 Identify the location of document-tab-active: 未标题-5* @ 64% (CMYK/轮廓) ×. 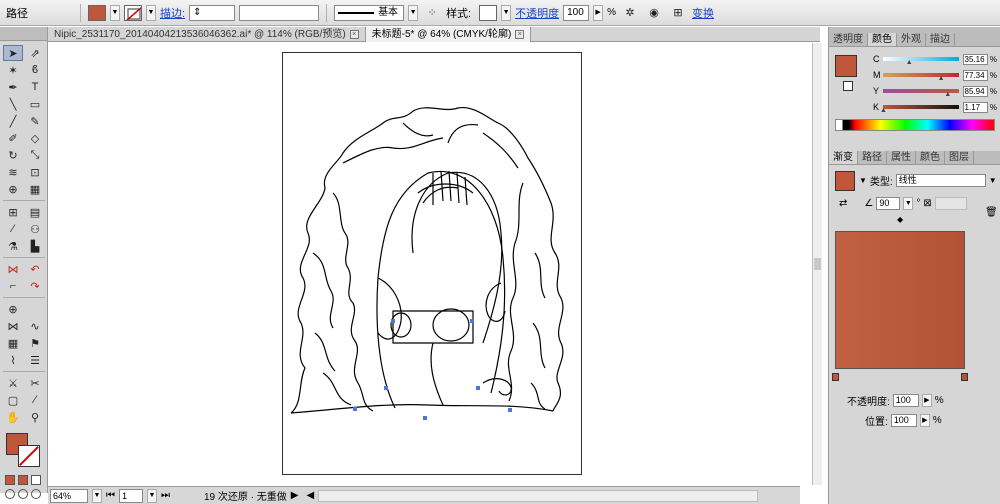
(448, 34).